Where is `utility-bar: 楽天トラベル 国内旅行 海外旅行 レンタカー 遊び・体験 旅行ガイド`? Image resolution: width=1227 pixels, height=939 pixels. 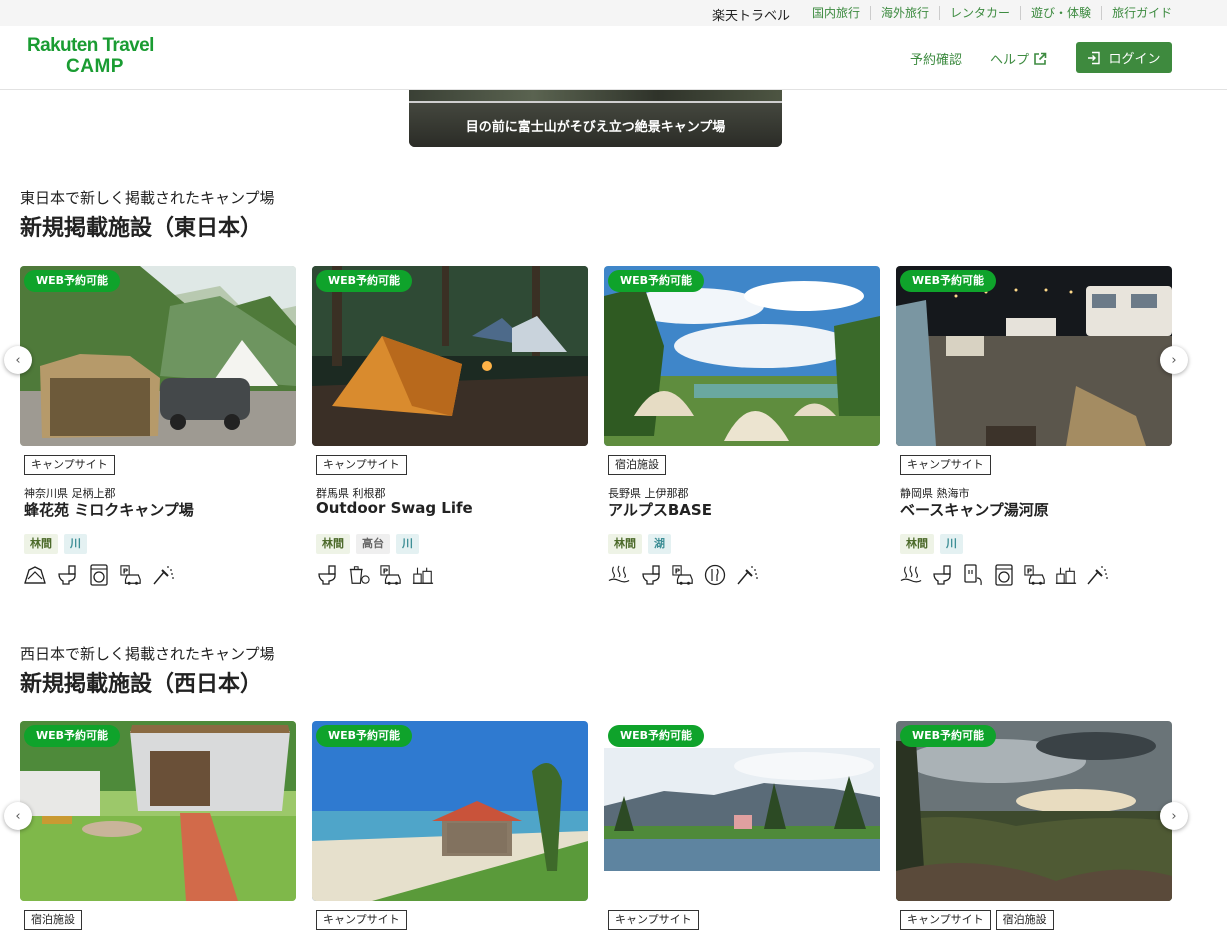
utility-bar: 楽天トラベル 国内旅行 海外旅行 レンタカー 遊び・体験 旅行ガイド is located at coordinates (613, 13).